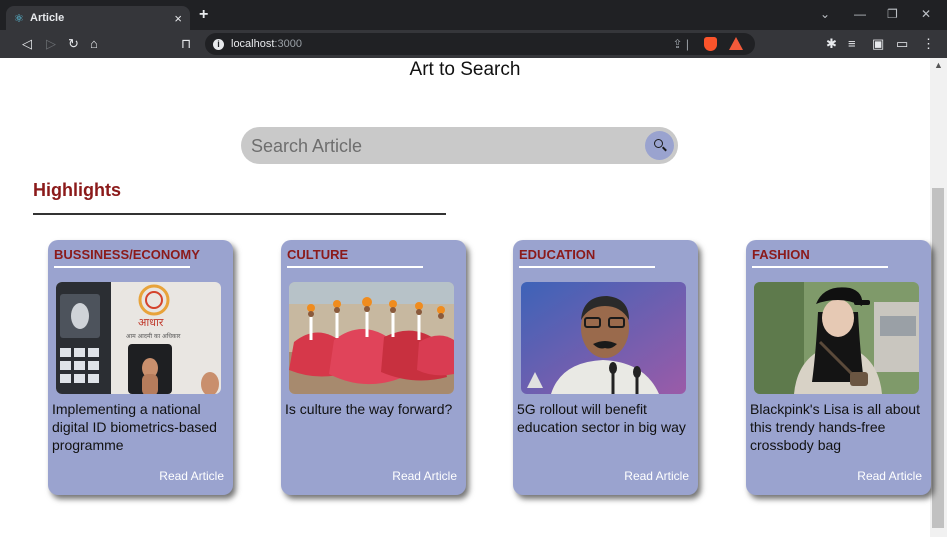 This screenshot has height=537, width=947. Describe the element at coordinates (186, 44) in the screenshot. I see `bookmark-icon: ⊓` at that location.